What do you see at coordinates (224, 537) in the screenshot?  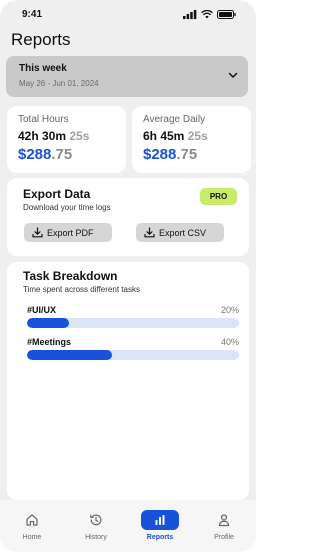 I see `tab-label: Profile` at bounding box center [224, 537].